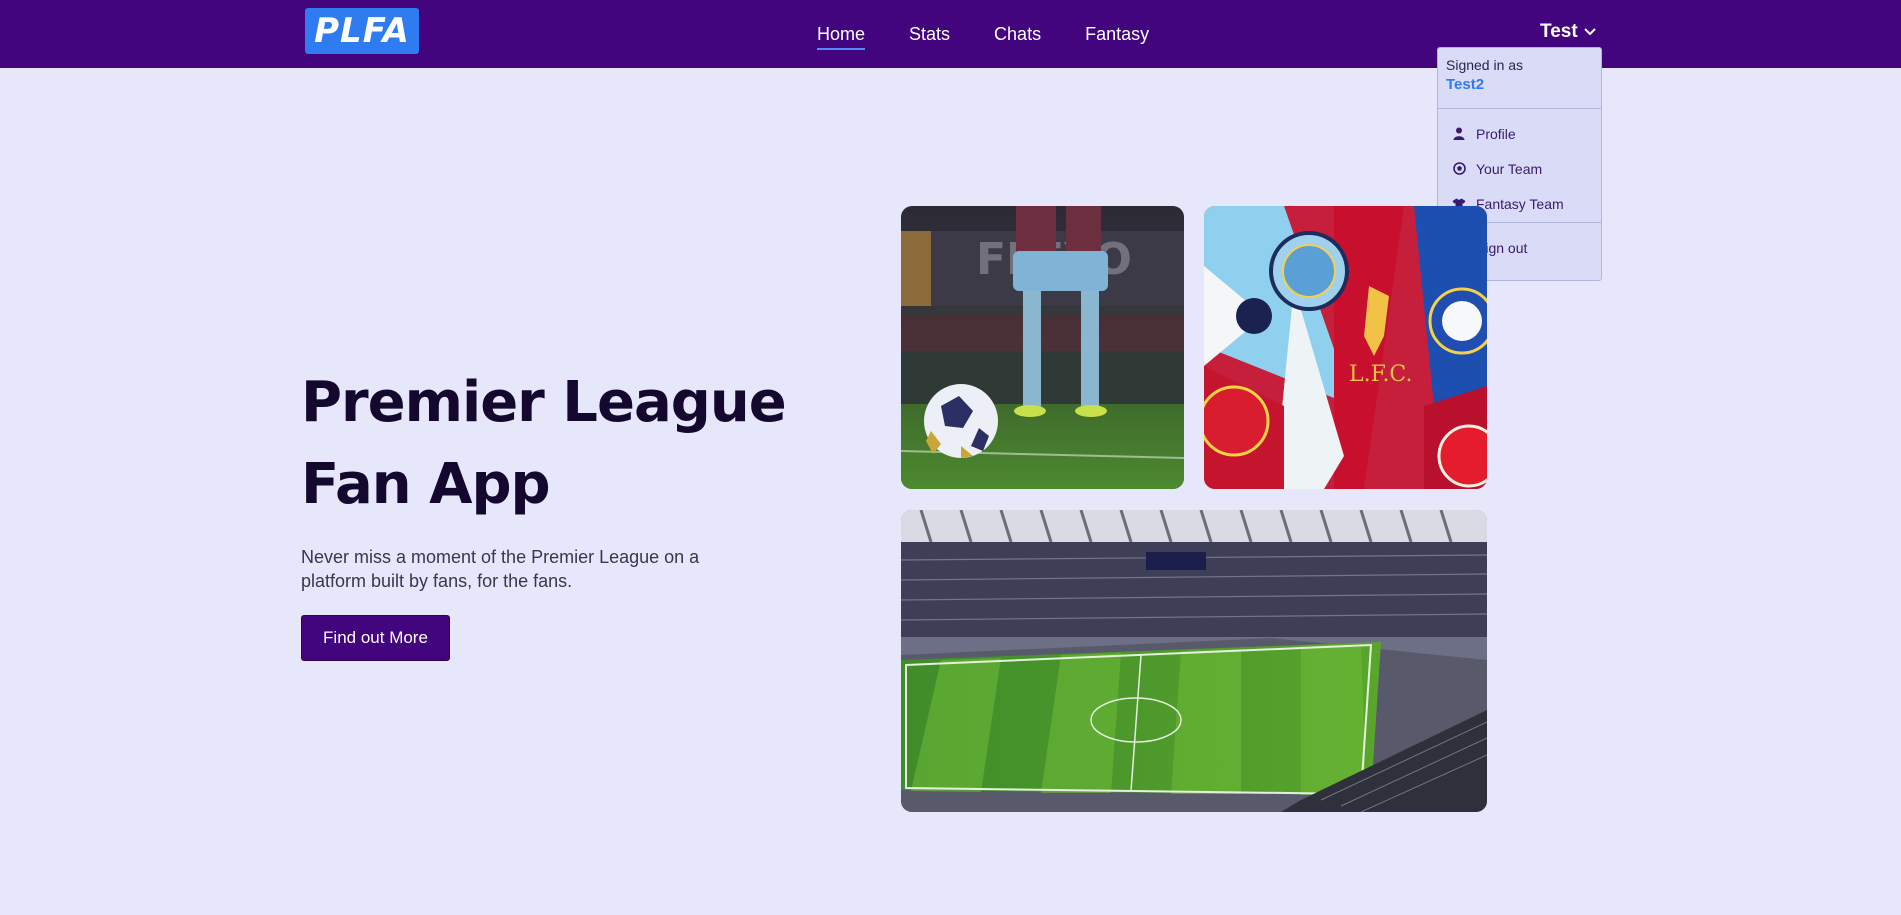  I want to click on dropdown-item-your-team: Your Team, so click(1519, 168).